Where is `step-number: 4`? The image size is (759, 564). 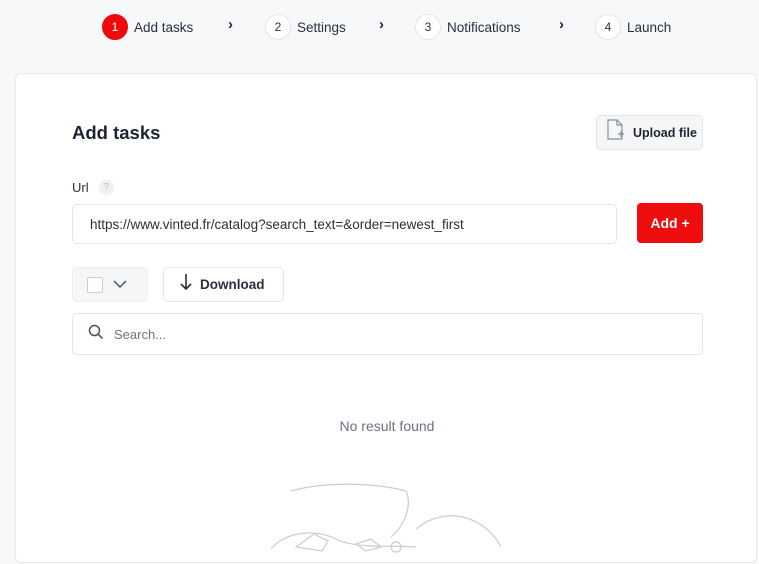
step-number: 4 is located at coordinates (608, 27).